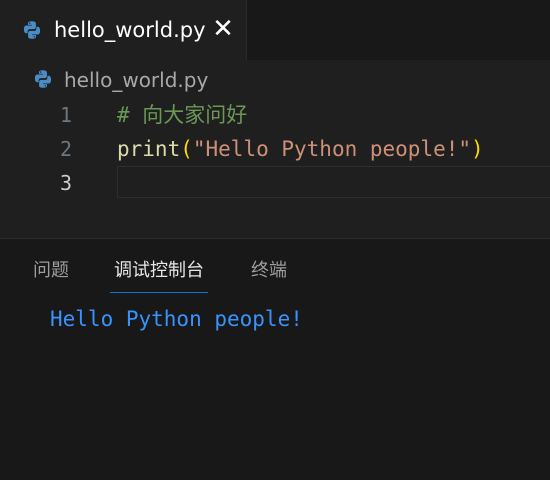 The height and width of the screenshot is (480, 550). What do you see at coordinates (149, 149) in the screenshot?
I see `code-function: print` at bounding box center [149, 149].